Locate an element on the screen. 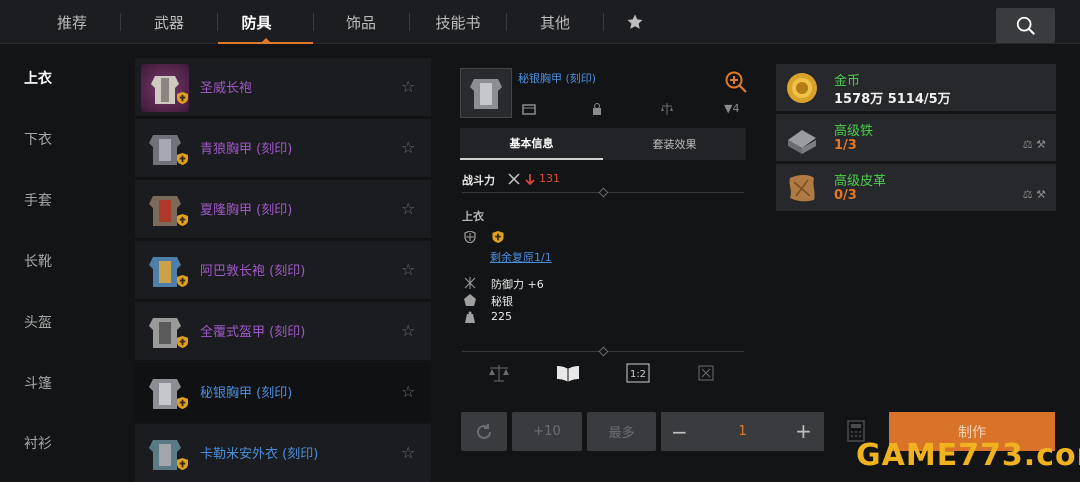 Image resolution: width=1080 pixels, height=482 pixels. material-amount: 0/3 is located at coordinates (845, 195).